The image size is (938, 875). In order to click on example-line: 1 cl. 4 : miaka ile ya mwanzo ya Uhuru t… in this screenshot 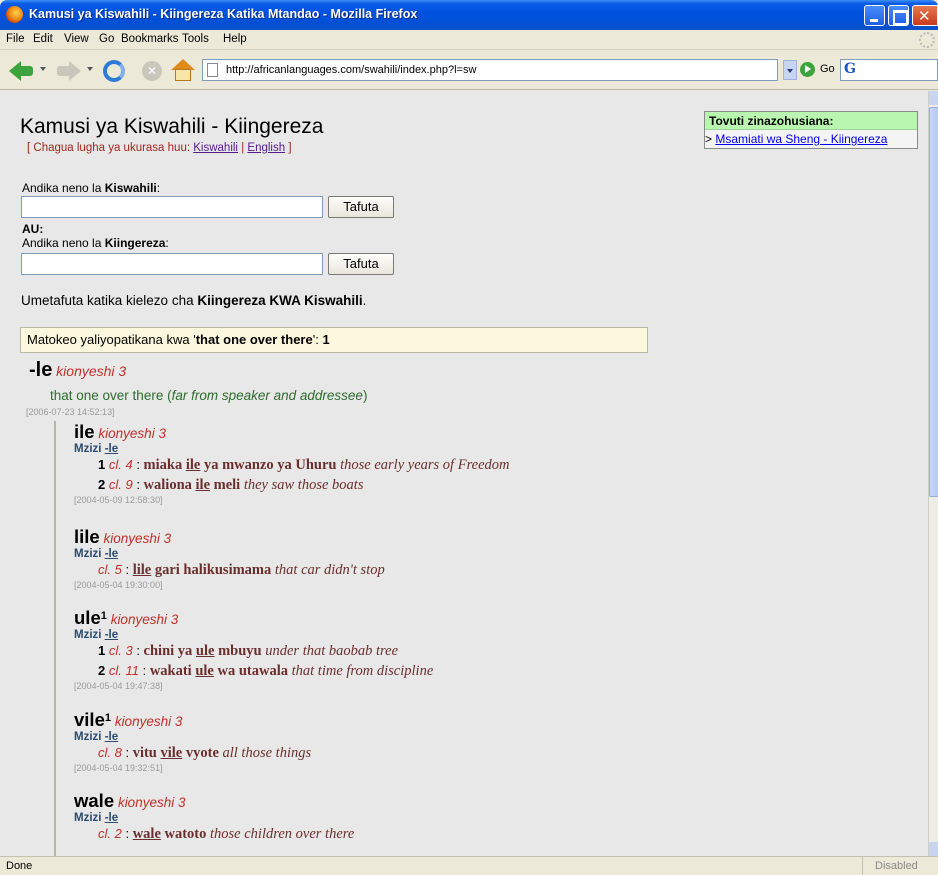, I will do `click(292, 465)`.